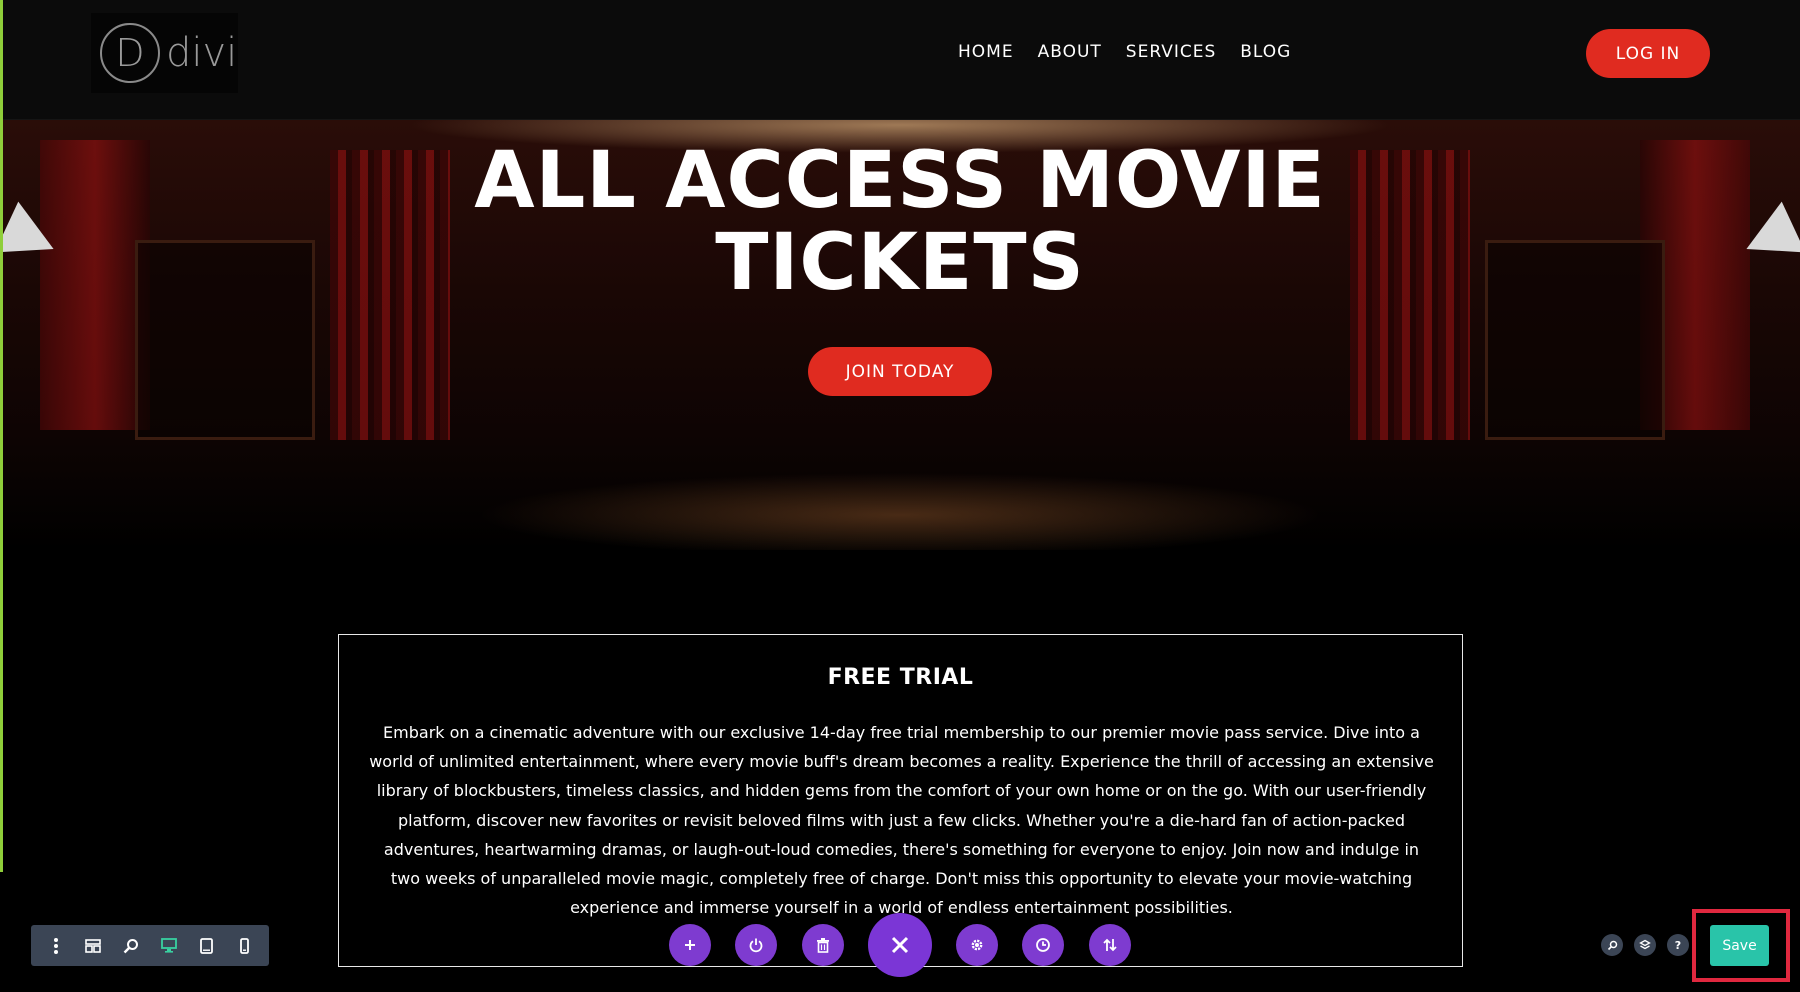 Image resolution: width=1800 pixels, height=992 pixels. I want to click on zoom-icon, so click(131, 946).